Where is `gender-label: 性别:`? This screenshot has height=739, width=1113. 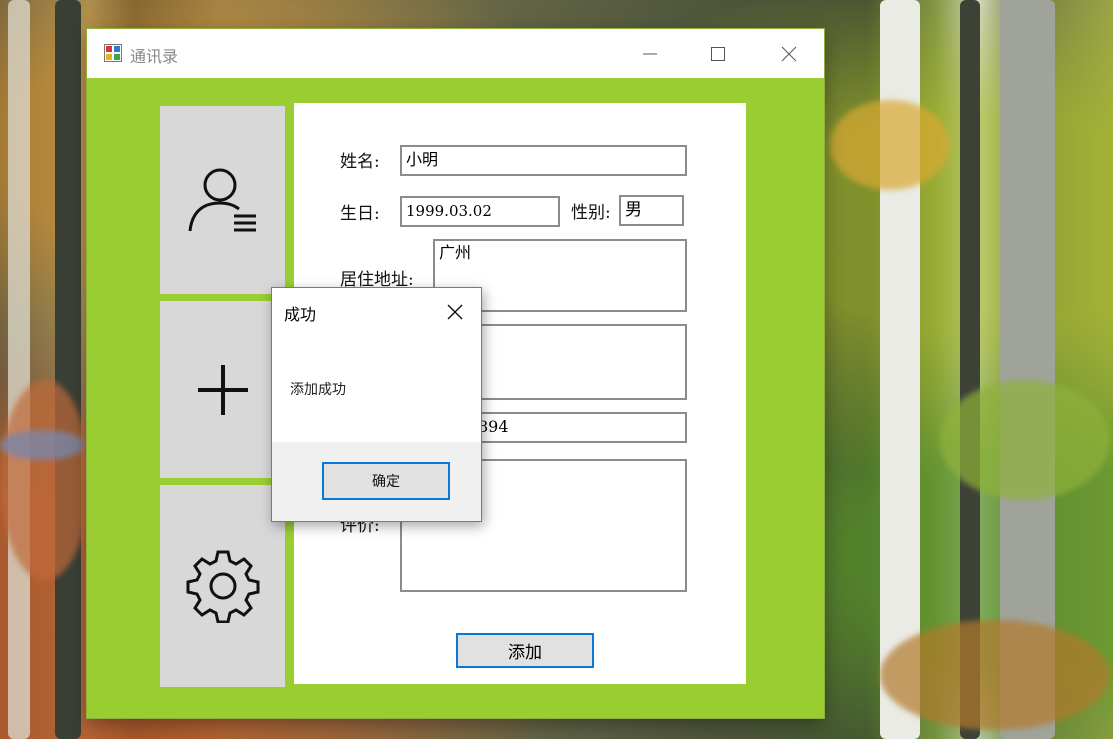 gender-label: 性别: is located at coordinates (591, 213).